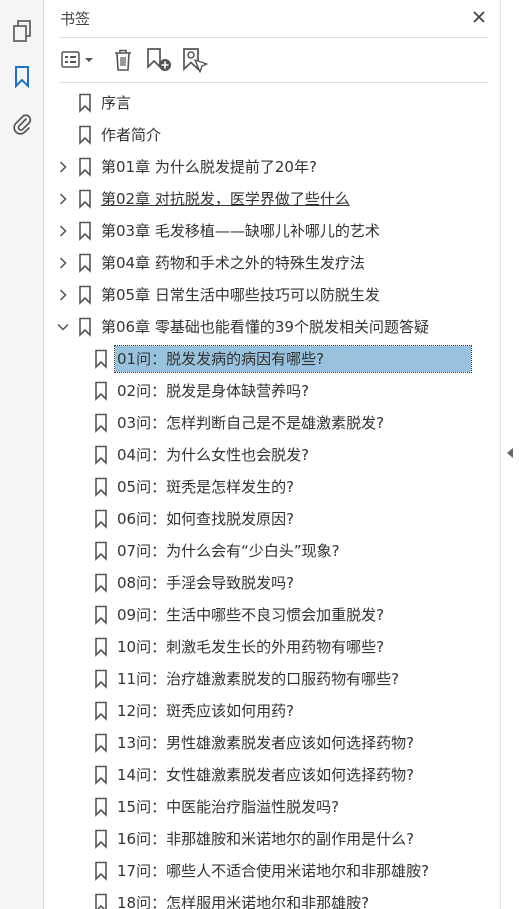 Image resolution: width=519 pixels, height=909 pixels. I want to click on bookmark-label: 15问：中医能治疗脂溢性脱发吗?, so click(228, 807).